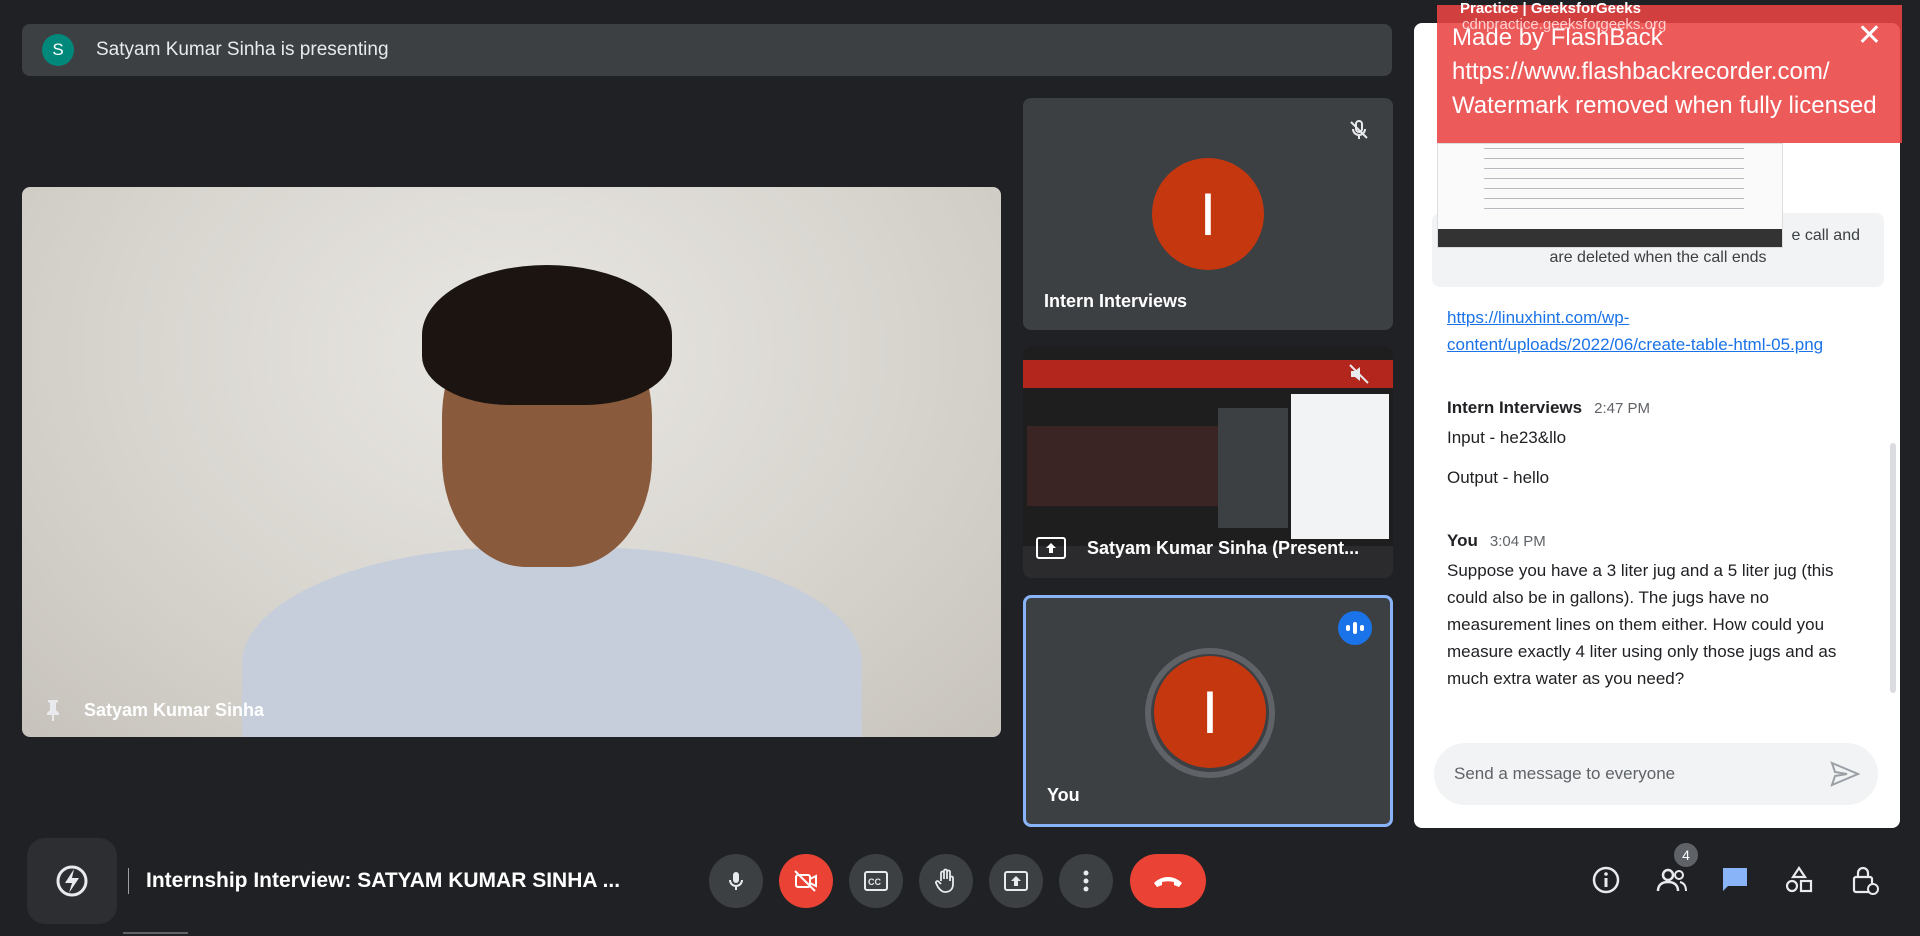 The width and height of the screenshot is (1920, 936). What do you see at coordinates (547, 335) in the screenshot?
I see `participant-video-hair` at bounding box center [547, 335].